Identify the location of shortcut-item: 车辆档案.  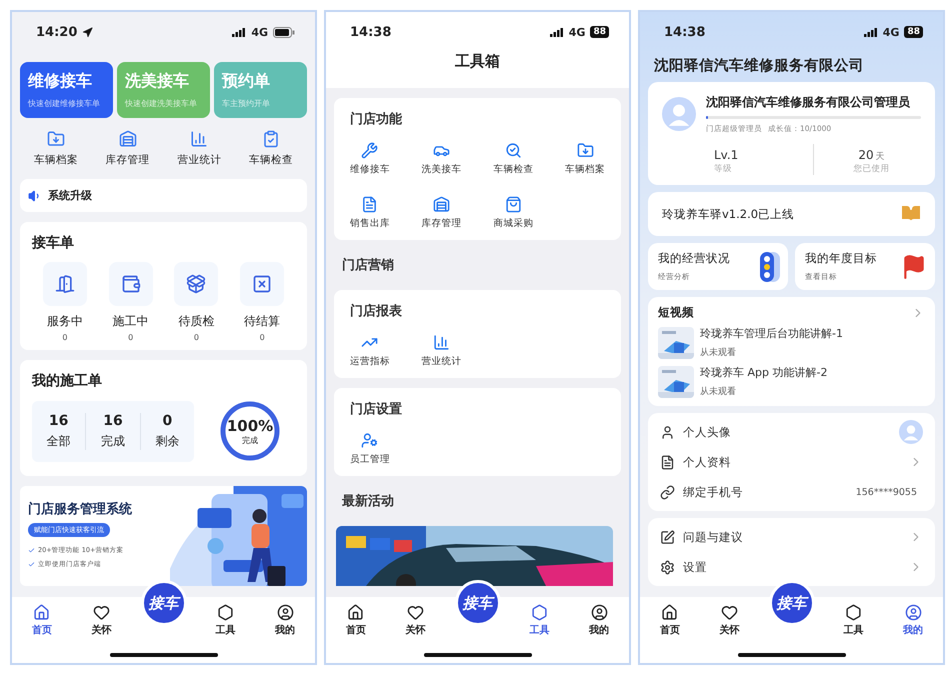
(56, 148).